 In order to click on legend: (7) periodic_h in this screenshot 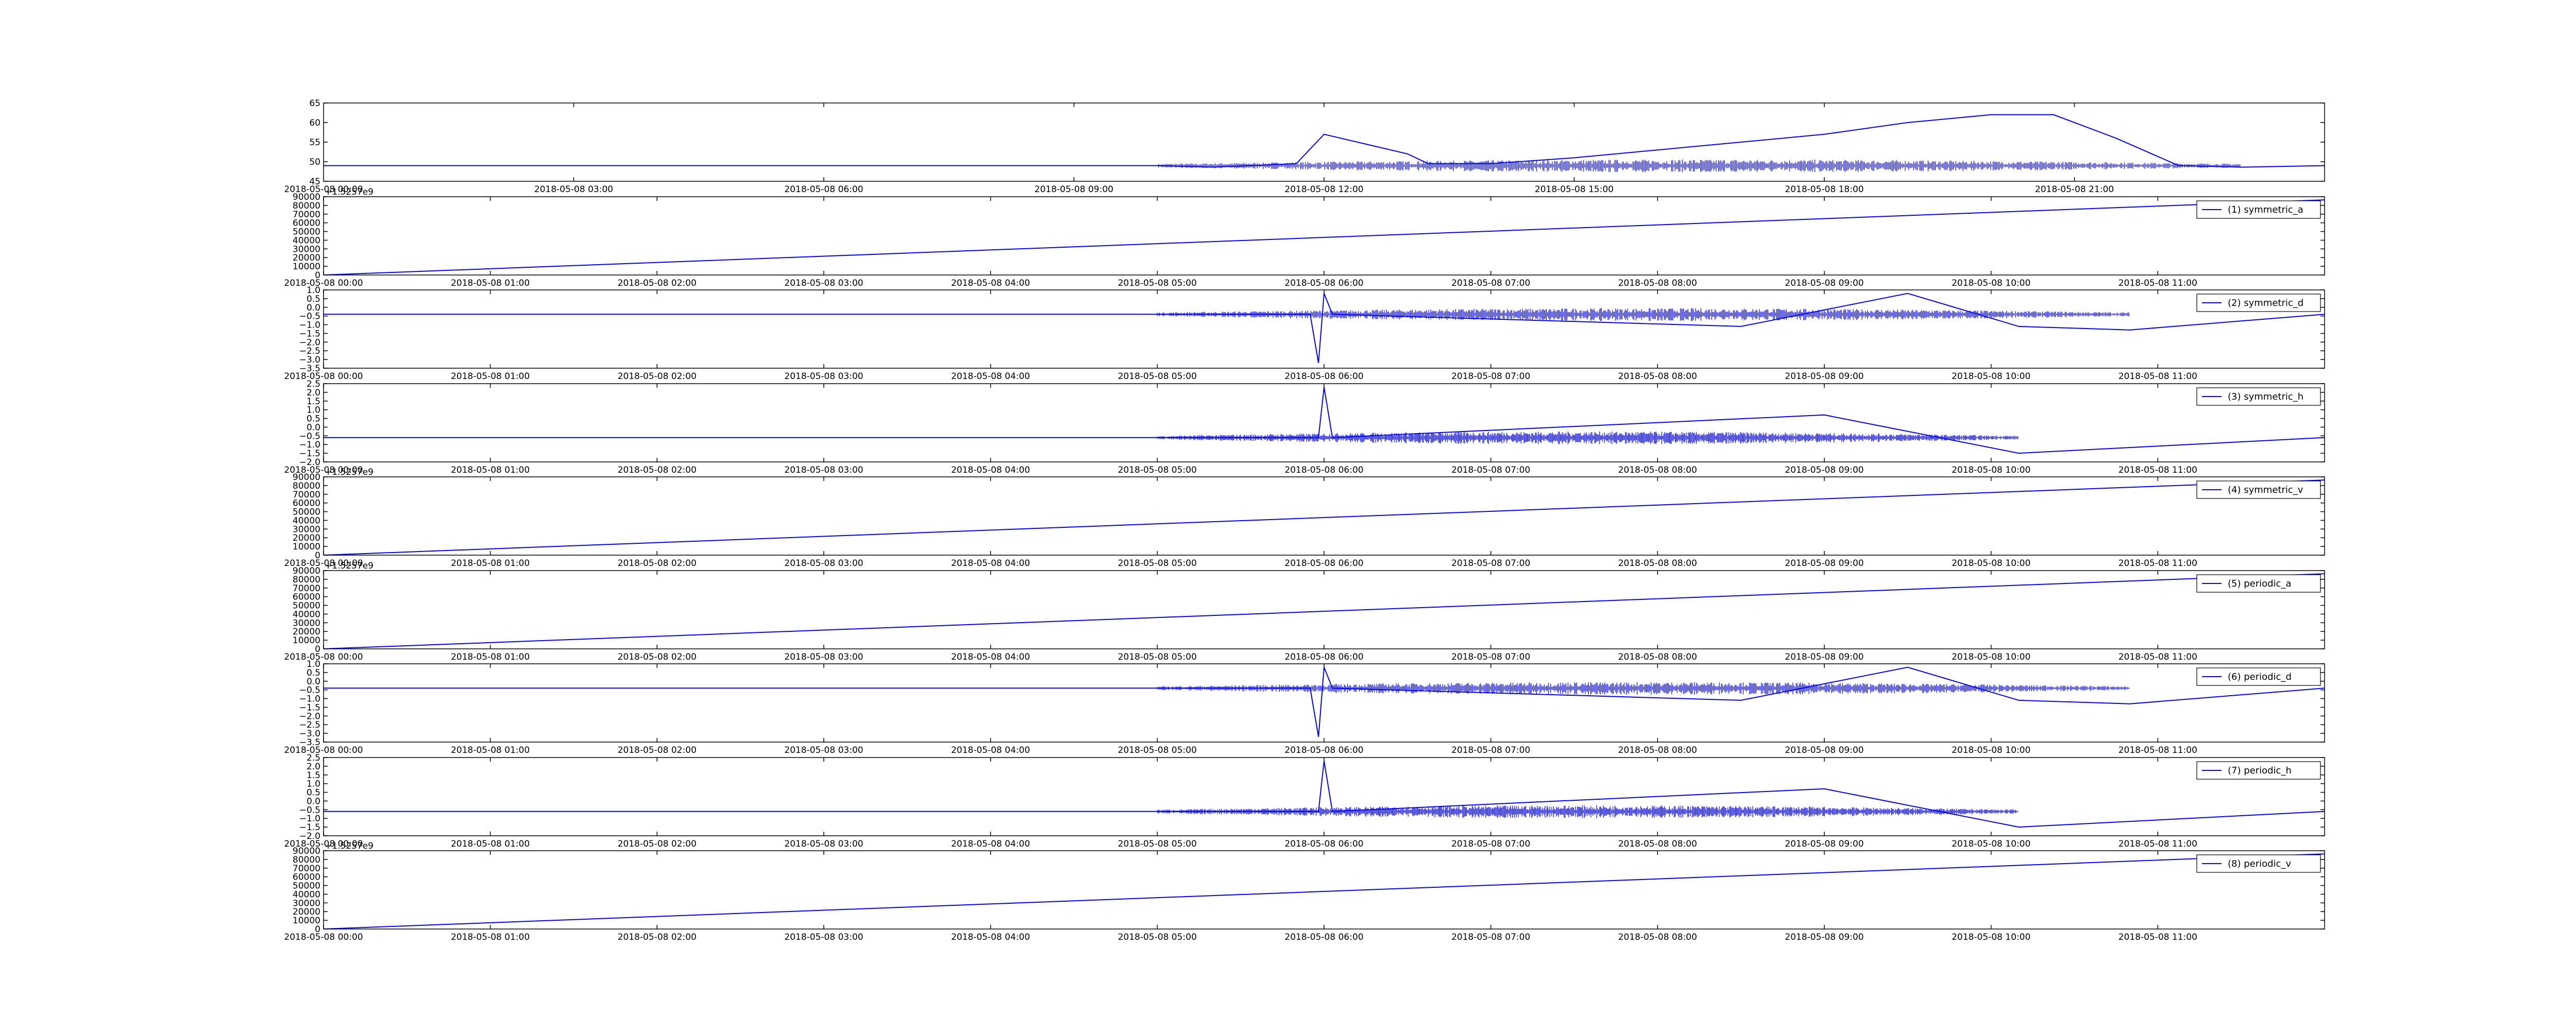, I will do `click(2258, 770)`.